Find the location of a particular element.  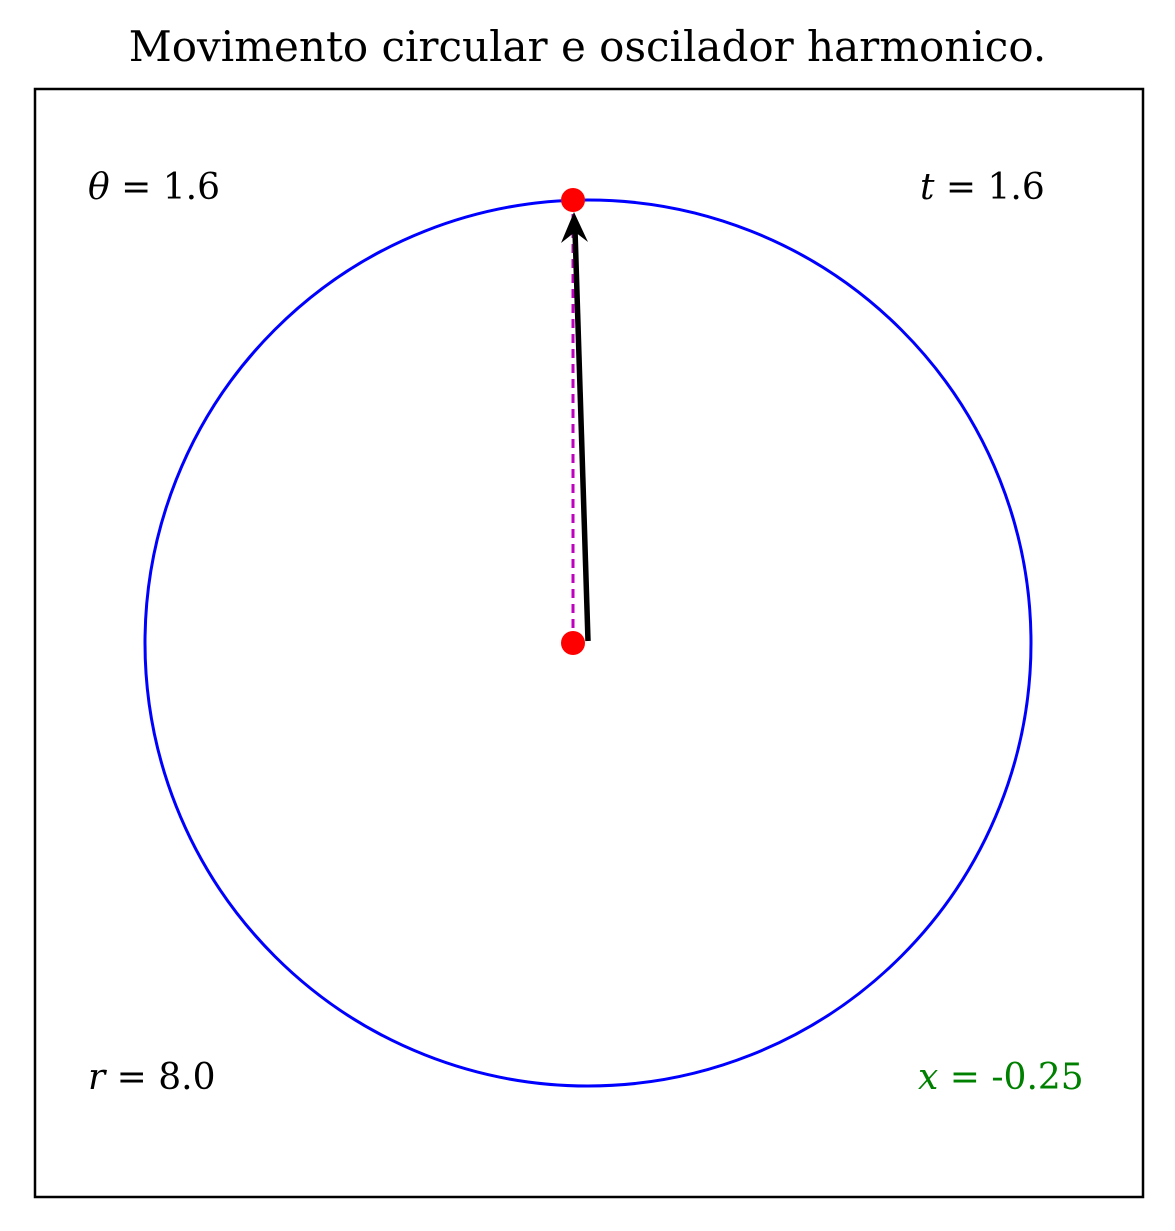

theta-equals: = is located at coordinates (136, 187).